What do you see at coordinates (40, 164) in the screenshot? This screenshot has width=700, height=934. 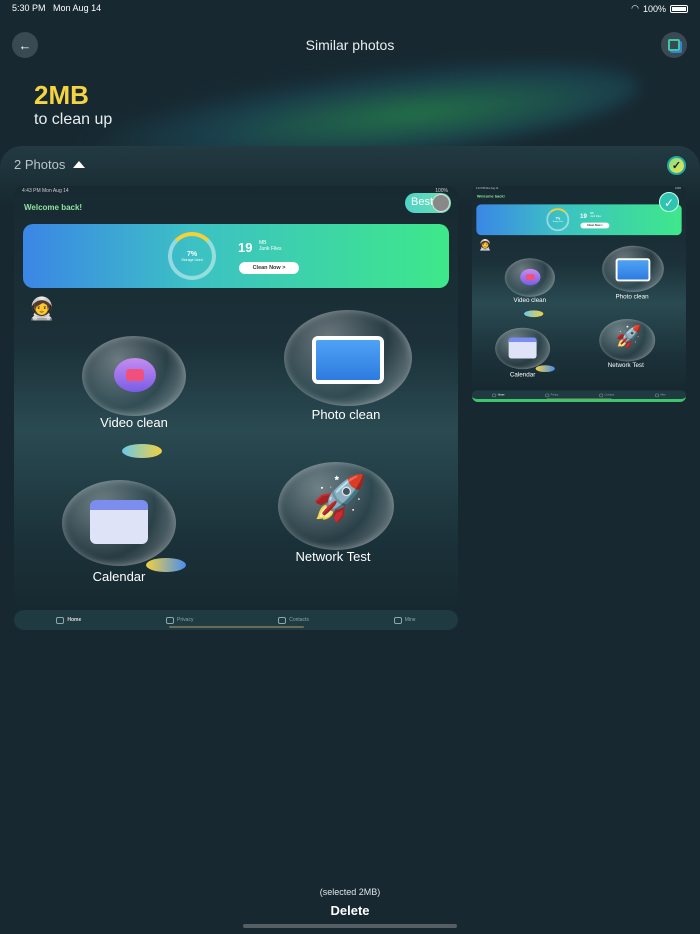 I see `group-label: 2 Photos` at bounding box center [40, 164].